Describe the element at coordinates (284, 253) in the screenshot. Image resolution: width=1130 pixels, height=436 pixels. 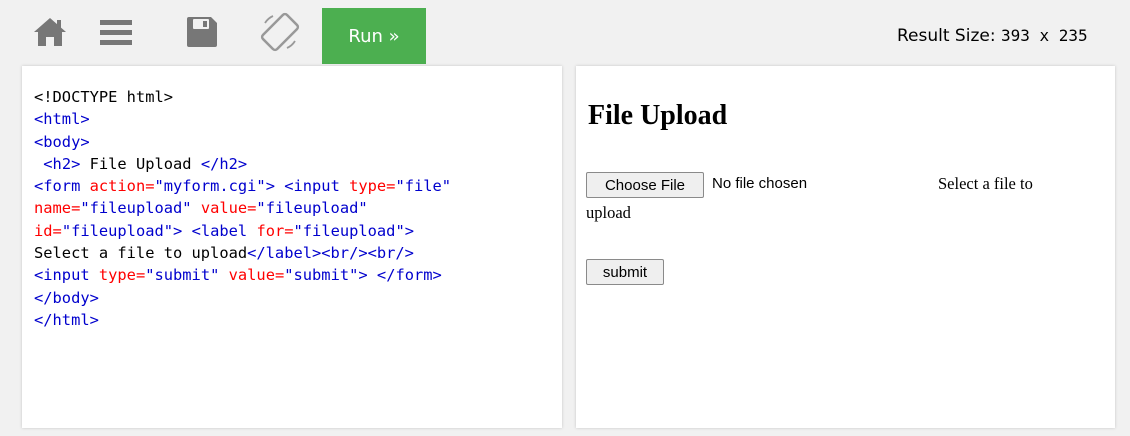
I see `code-token: </label>` at that location.